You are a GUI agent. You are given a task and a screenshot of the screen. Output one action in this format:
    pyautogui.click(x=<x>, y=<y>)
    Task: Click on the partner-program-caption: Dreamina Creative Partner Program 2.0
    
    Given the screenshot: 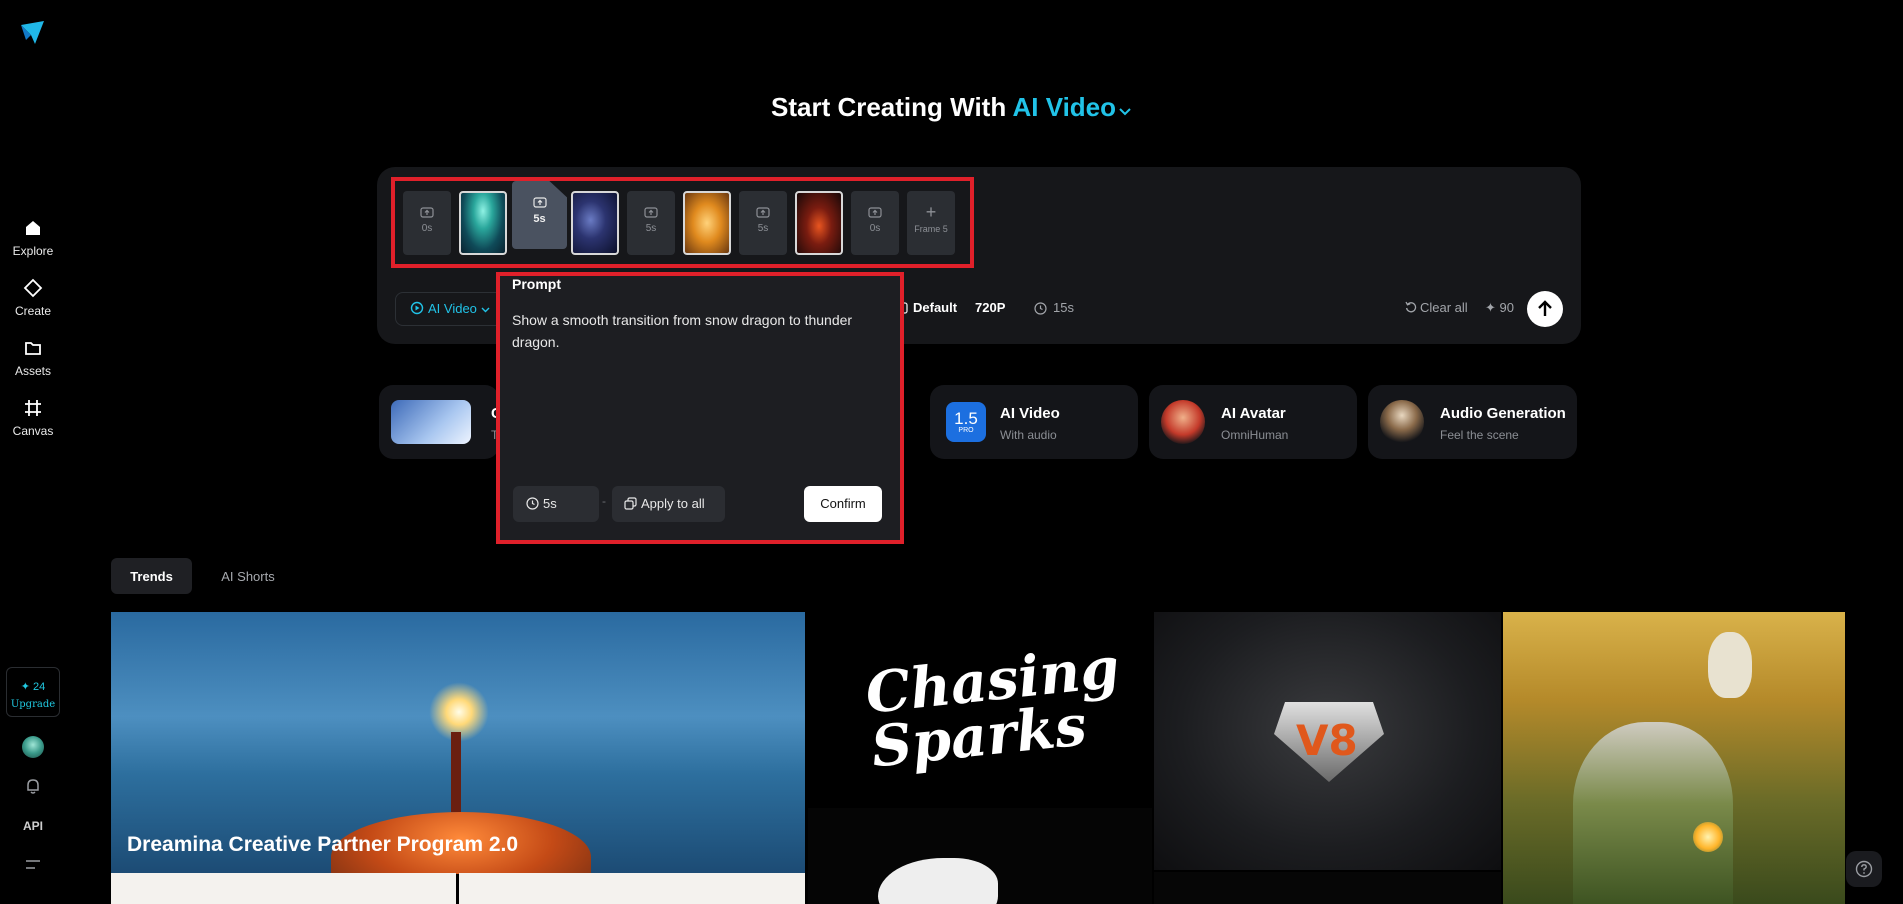 What is the action you would take?
    pyautogui.click(x=323, y=844)
    